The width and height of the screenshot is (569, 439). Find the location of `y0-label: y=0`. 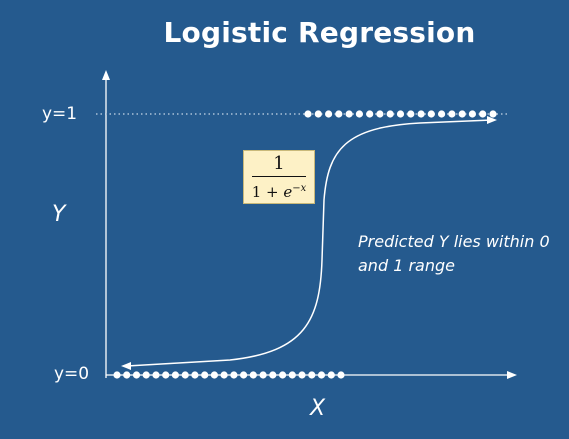

y0-label: y=0 is located at coordinates (72, 374).